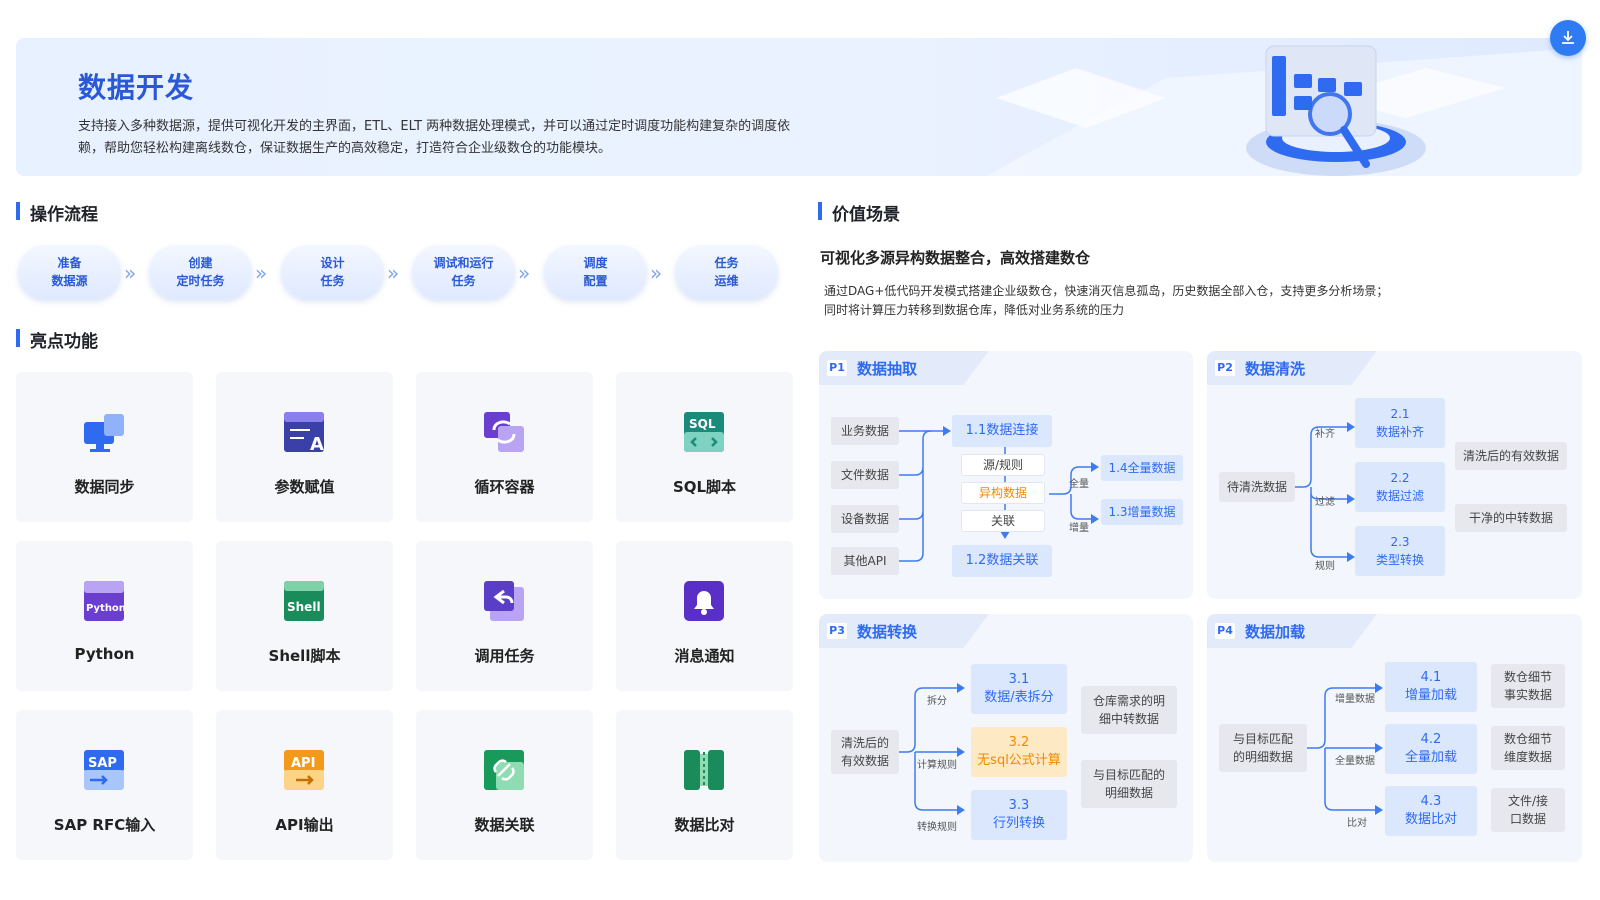  Describe the element at coordinates (1355, 761) in the screenshot. I see `edge-label: 全量数据` at that location.